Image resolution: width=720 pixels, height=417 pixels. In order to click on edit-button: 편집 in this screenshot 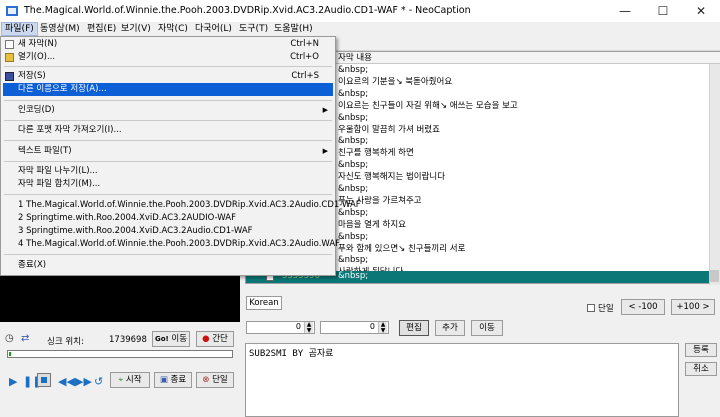, I will do `click(414, 328)`.